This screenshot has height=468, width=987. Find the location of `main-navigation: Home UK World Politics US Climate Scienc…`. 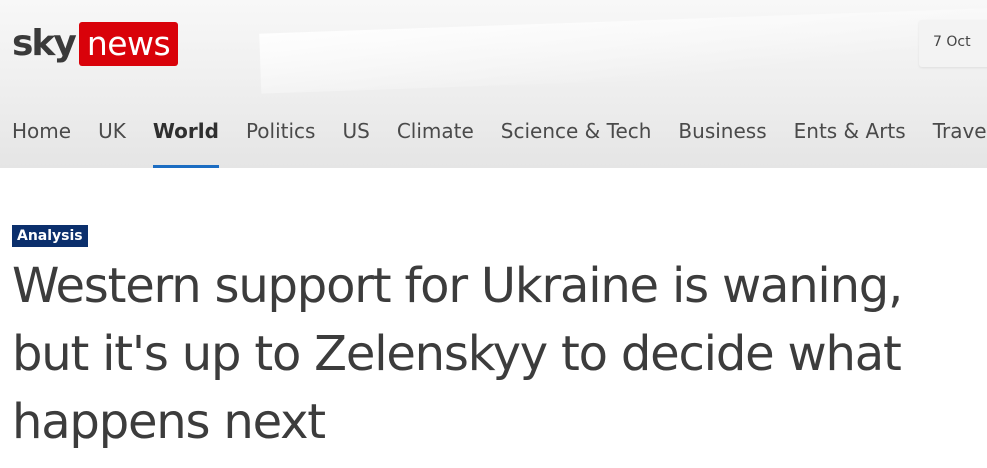

main-navigation: Home UK World Politics US Climate Scienc… is located at coordinates (499, 139).